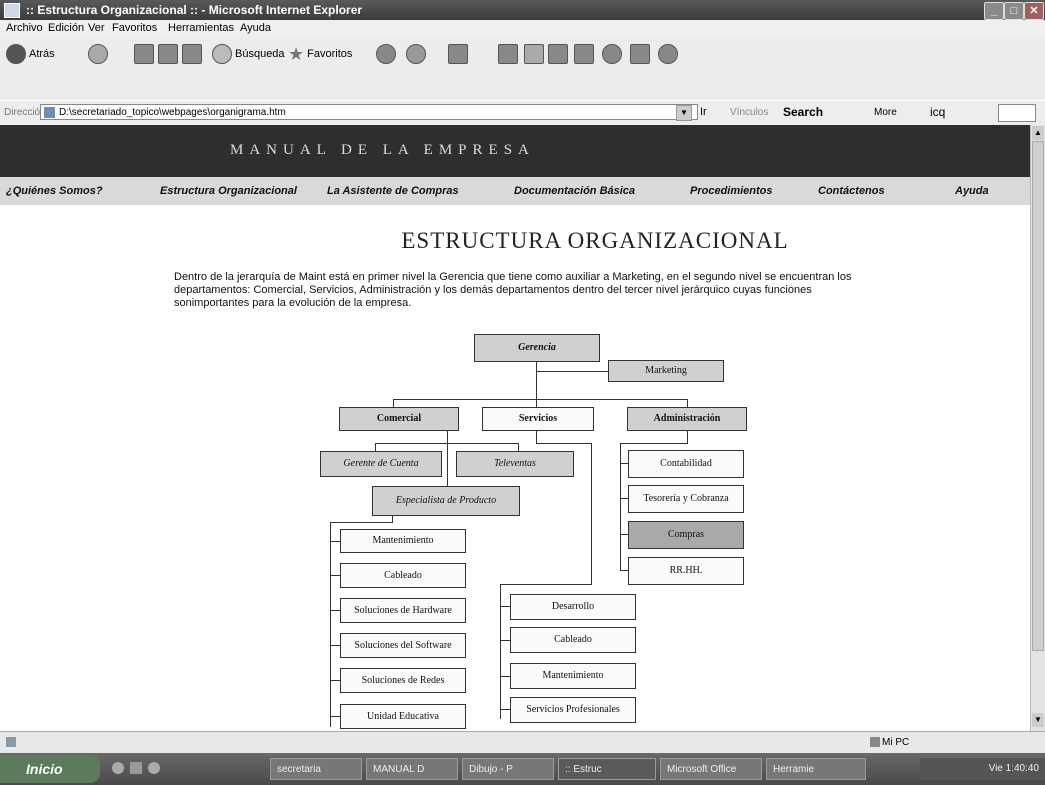 The image size is (1045, 785). I want to click on org-node-soluciones-software: Soluciones del Software, so click(403, 645).